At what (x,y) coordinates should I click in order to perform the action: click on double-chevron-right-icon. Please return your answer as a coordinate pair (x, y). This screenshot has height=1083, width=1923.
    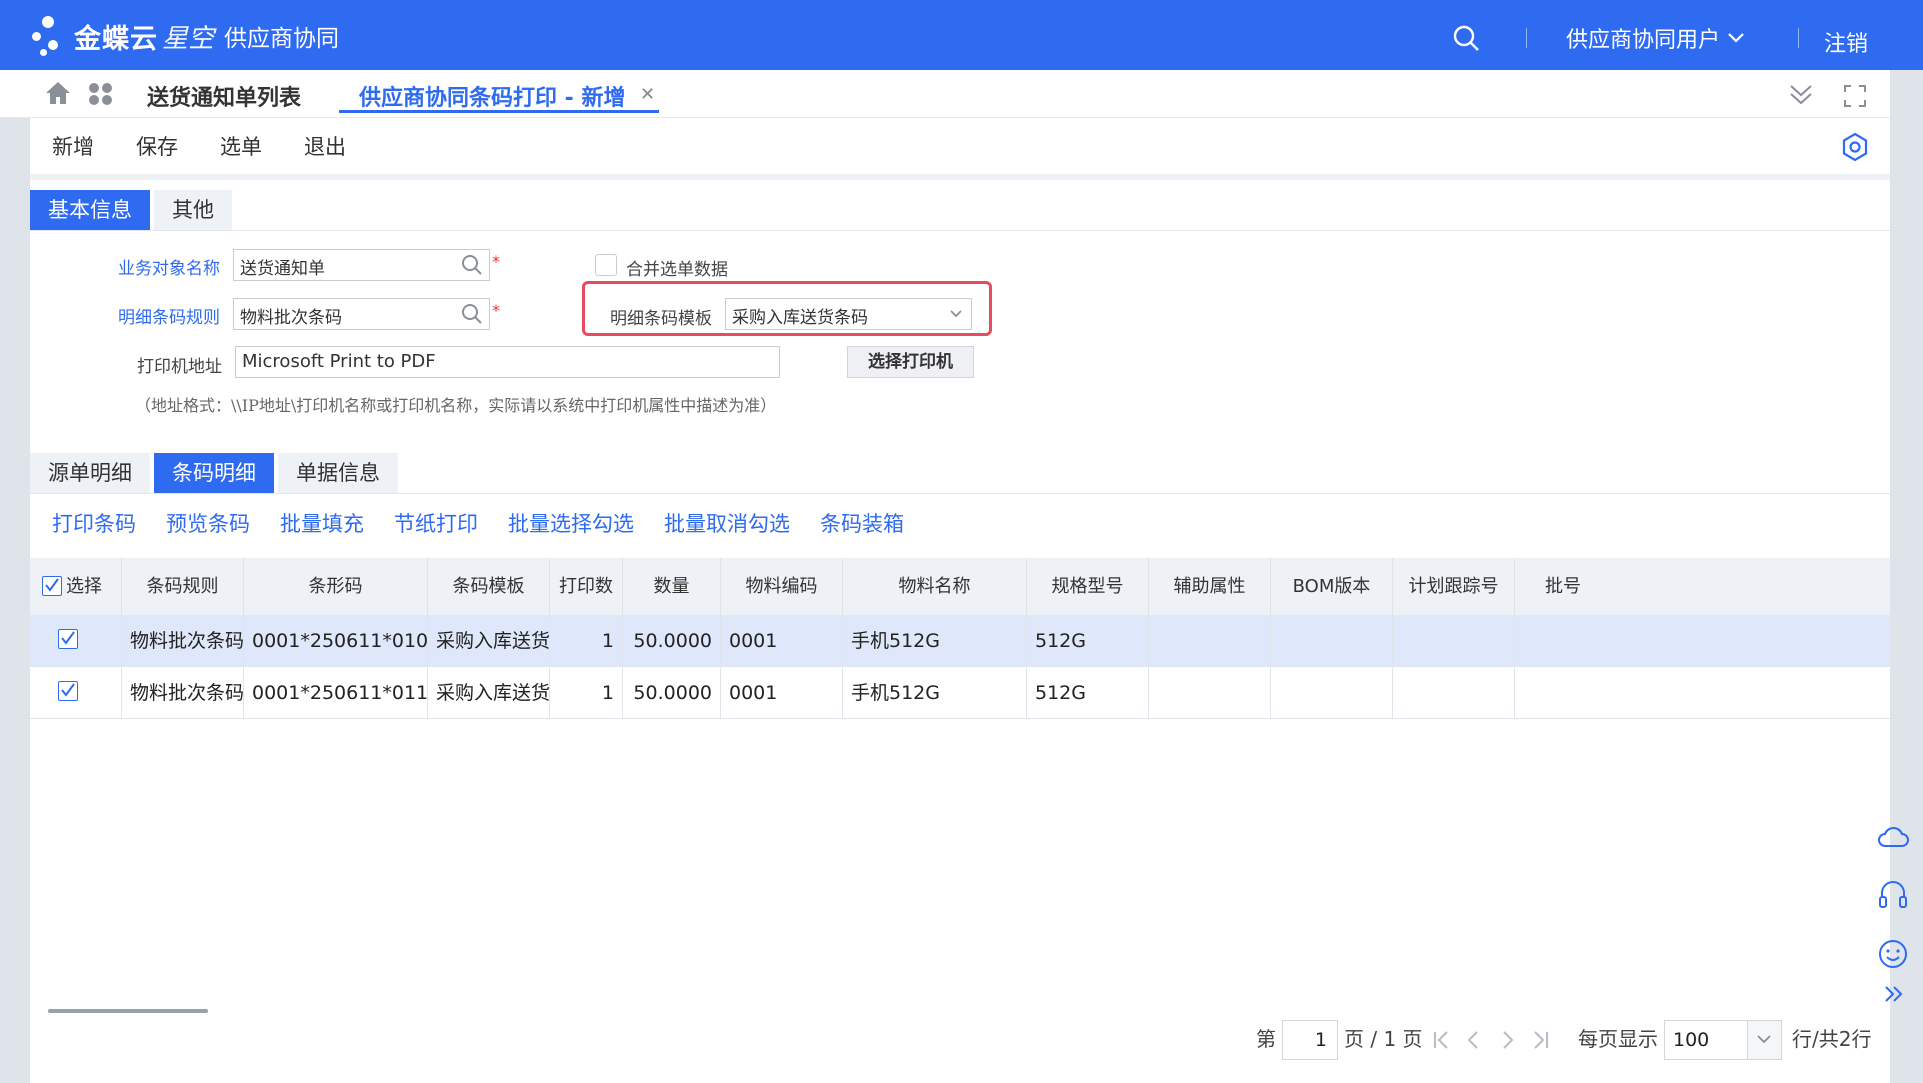
    Looking at the image, I should click on (1894, 994).